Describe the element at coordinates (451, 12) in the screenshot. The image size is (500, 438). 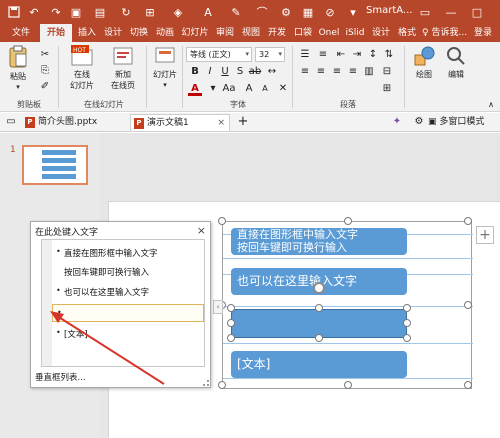
I see `minimize-icon: —` at that location.